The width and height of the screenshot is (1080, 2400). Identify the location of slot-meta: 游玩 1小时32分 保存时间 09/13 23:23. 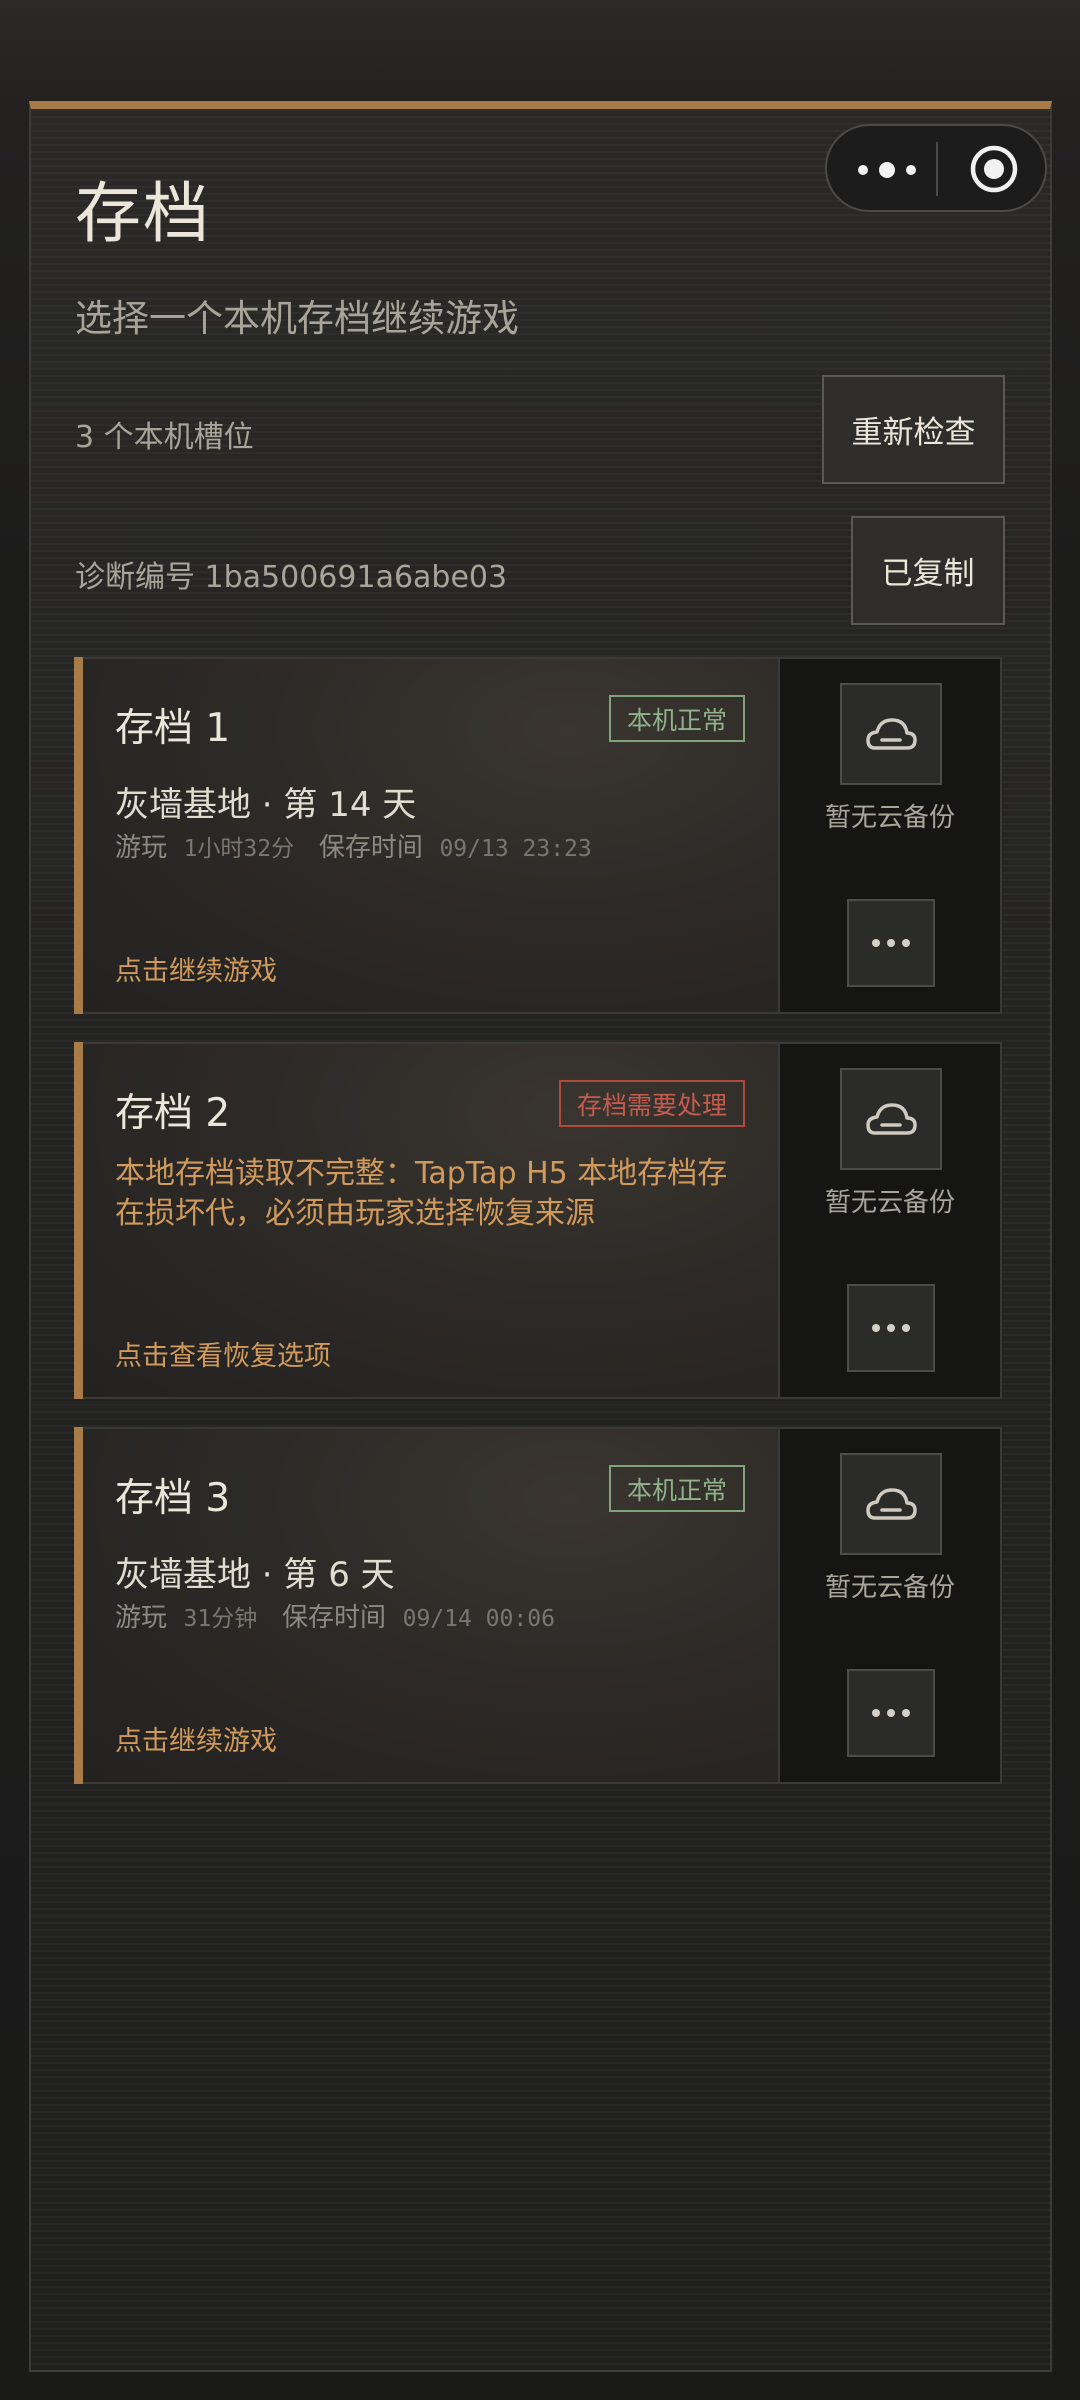
(353, 845).